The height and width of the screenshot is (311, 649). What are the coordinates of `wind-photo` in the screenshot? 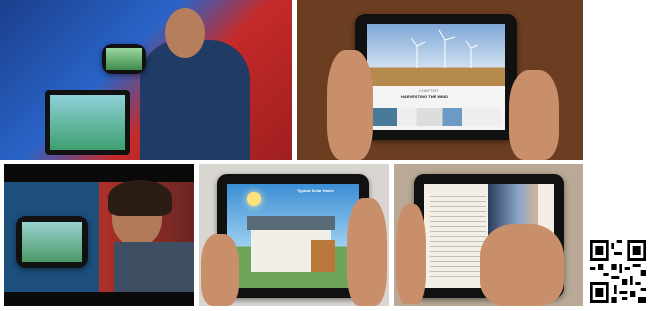 It's located at (436, 55).